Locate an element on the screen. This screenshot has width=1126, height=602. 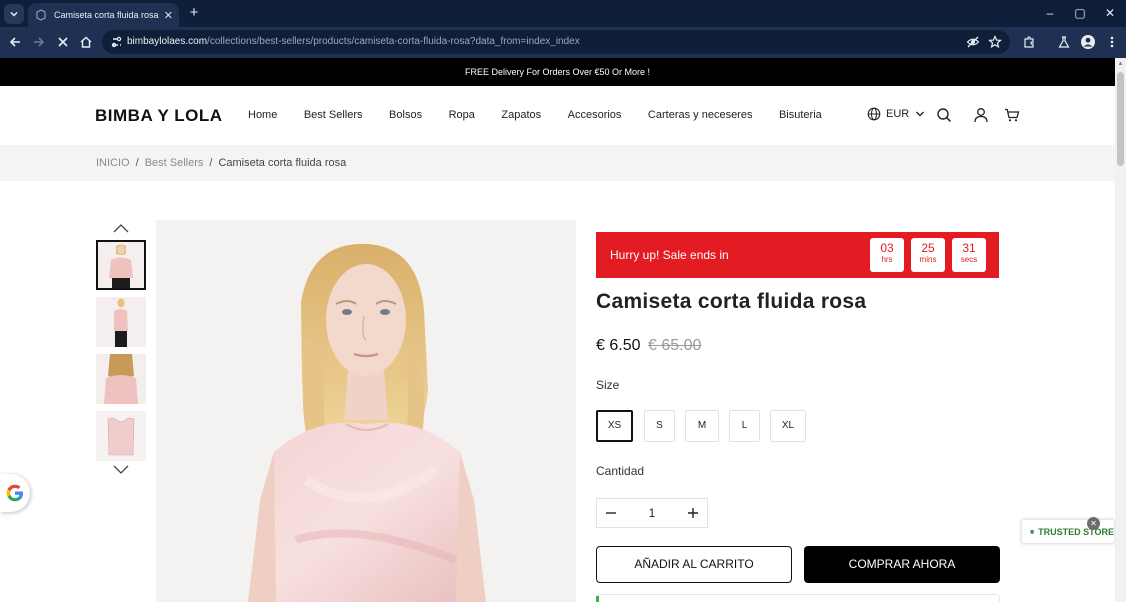
trusted-store-close-button: ✕ is located at coordinates (1093, 523).